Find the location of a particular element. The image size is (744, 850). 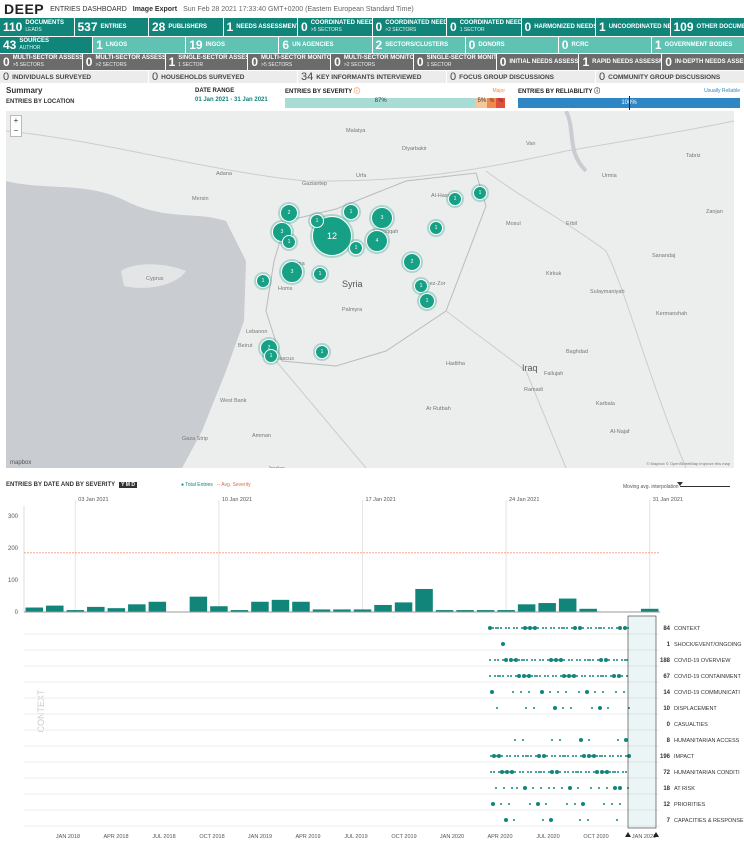

stat-donors-5: 0 DONORS is located at coordinates (511, 45).